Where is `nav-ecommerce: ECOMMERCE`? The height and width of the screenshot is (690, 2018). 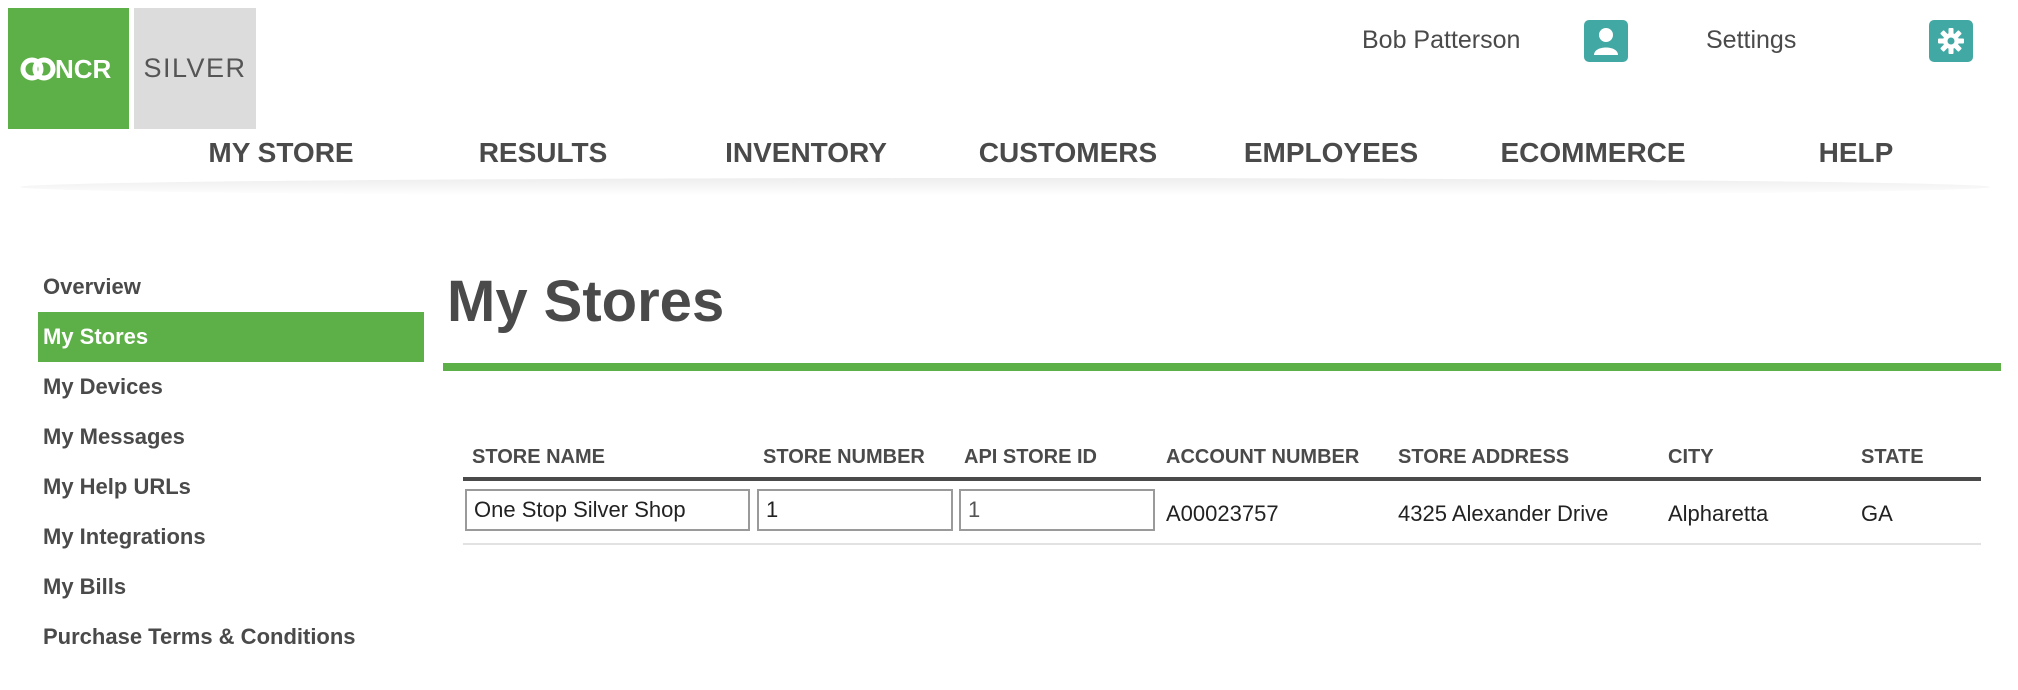 nav-ecommerce: ECOMMERCE is located at coordinates (1593, 153).